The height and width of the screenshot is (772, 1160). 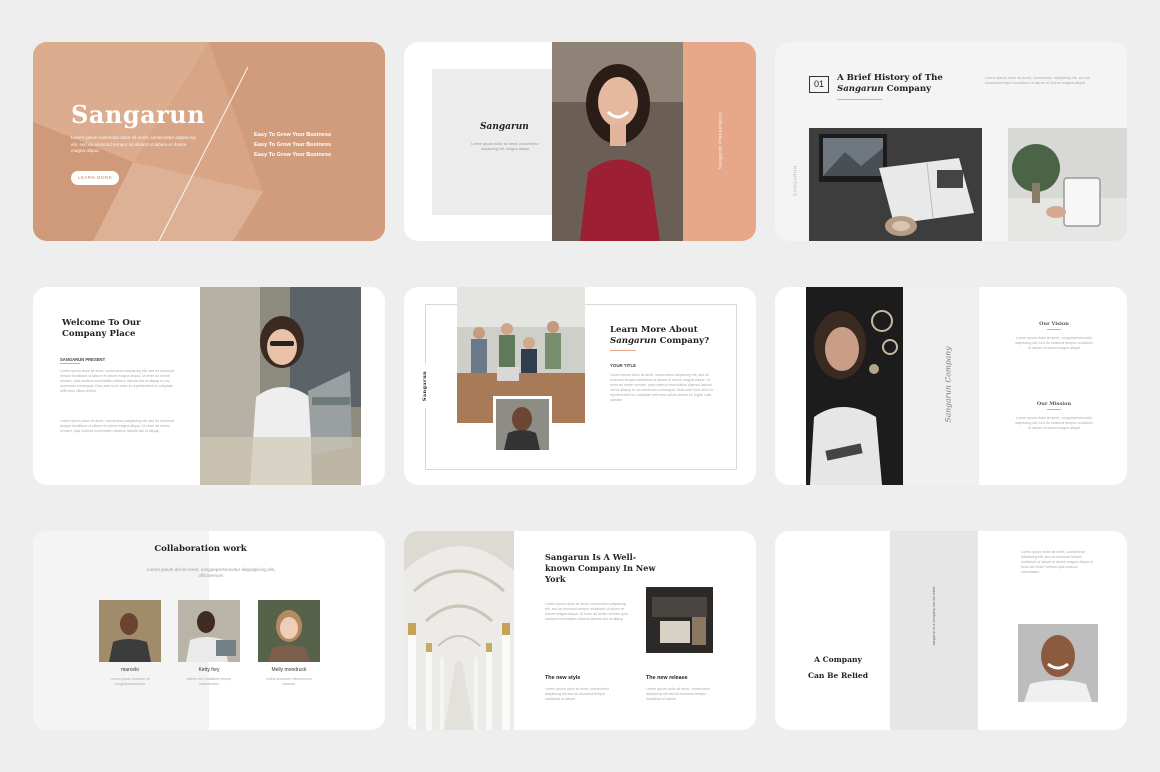 I want to click on col1-title: The new style, so click(x=563, y=678).